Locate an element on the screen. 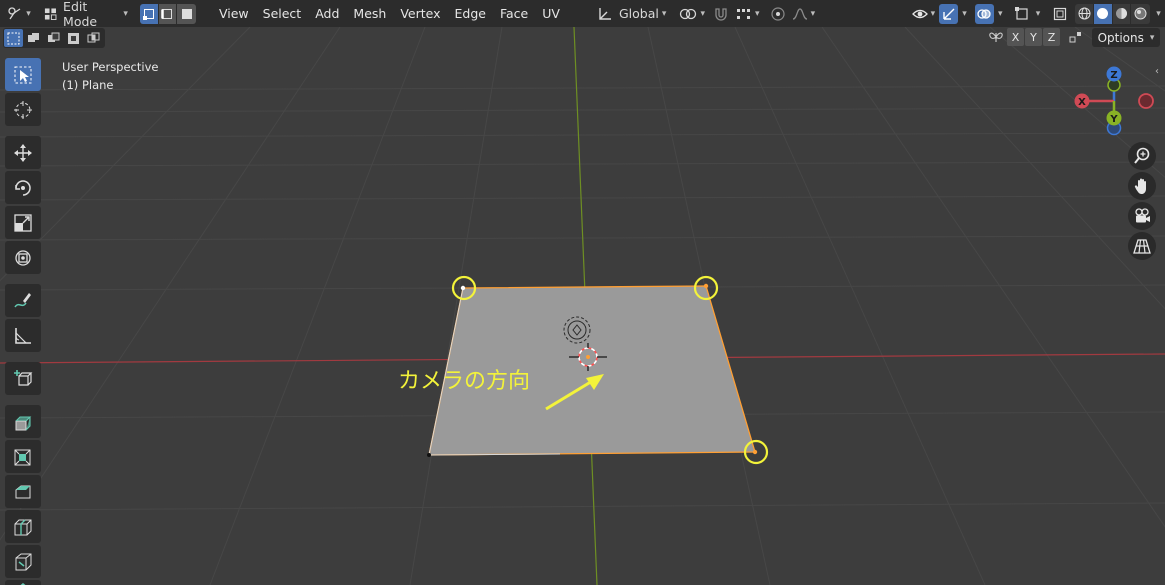 The width and height of the screenshot is (1165, 585). cursor-tool is located at coordinates (23, 109).